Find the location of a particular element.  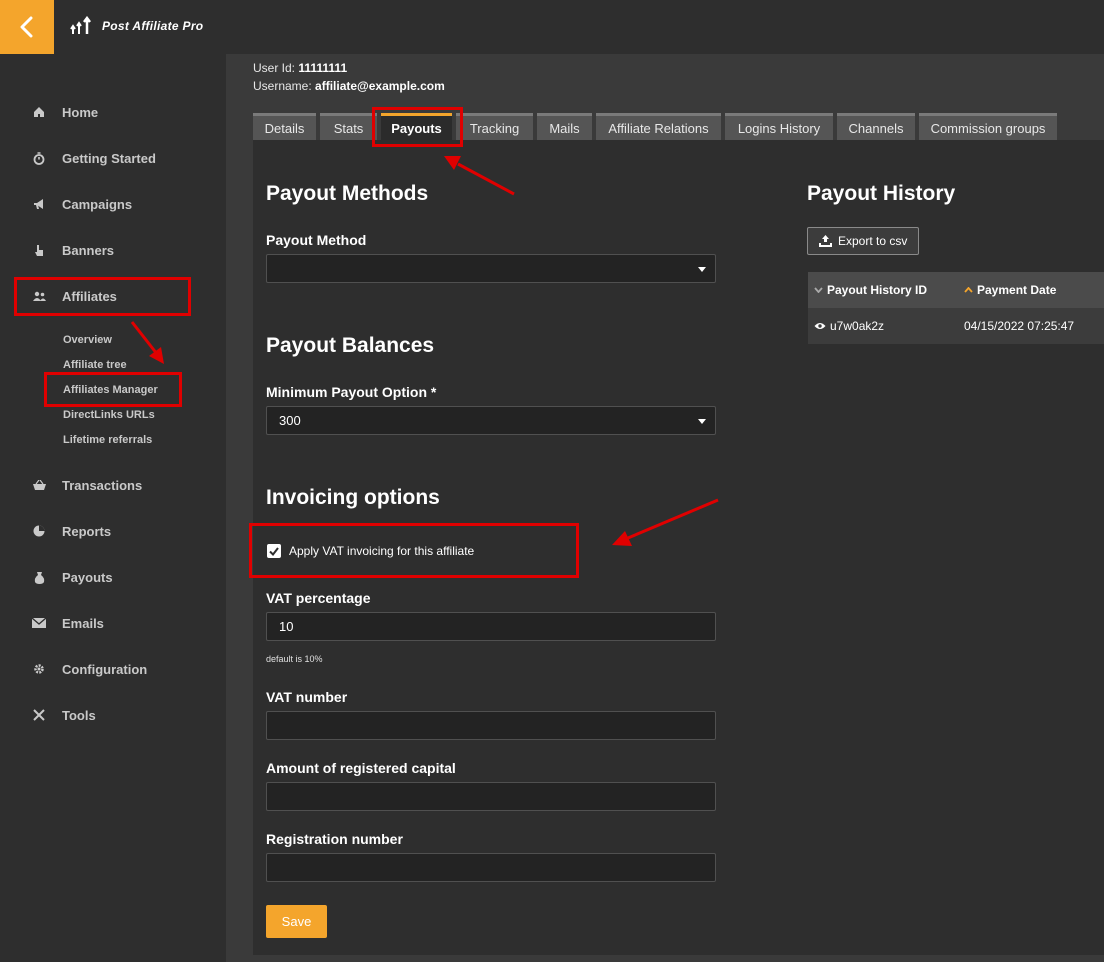

sidebar-item-label: Home is located at coordinates (80, 112).